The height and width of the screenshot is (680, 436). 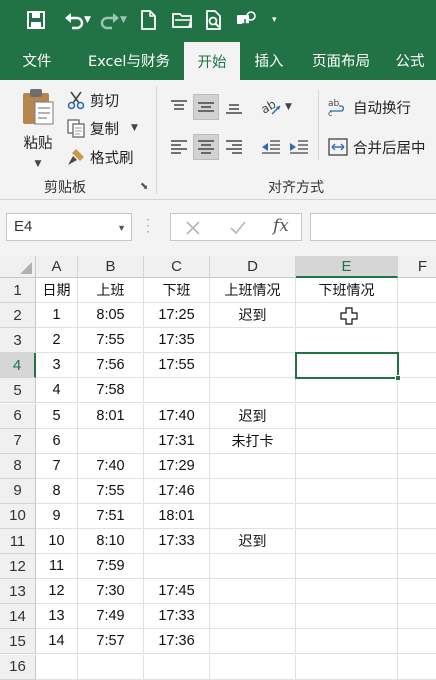 What do you see at coordinates (111, 667) in the screenshot?
I see `cell-b16` at bounding box center [111, 667].